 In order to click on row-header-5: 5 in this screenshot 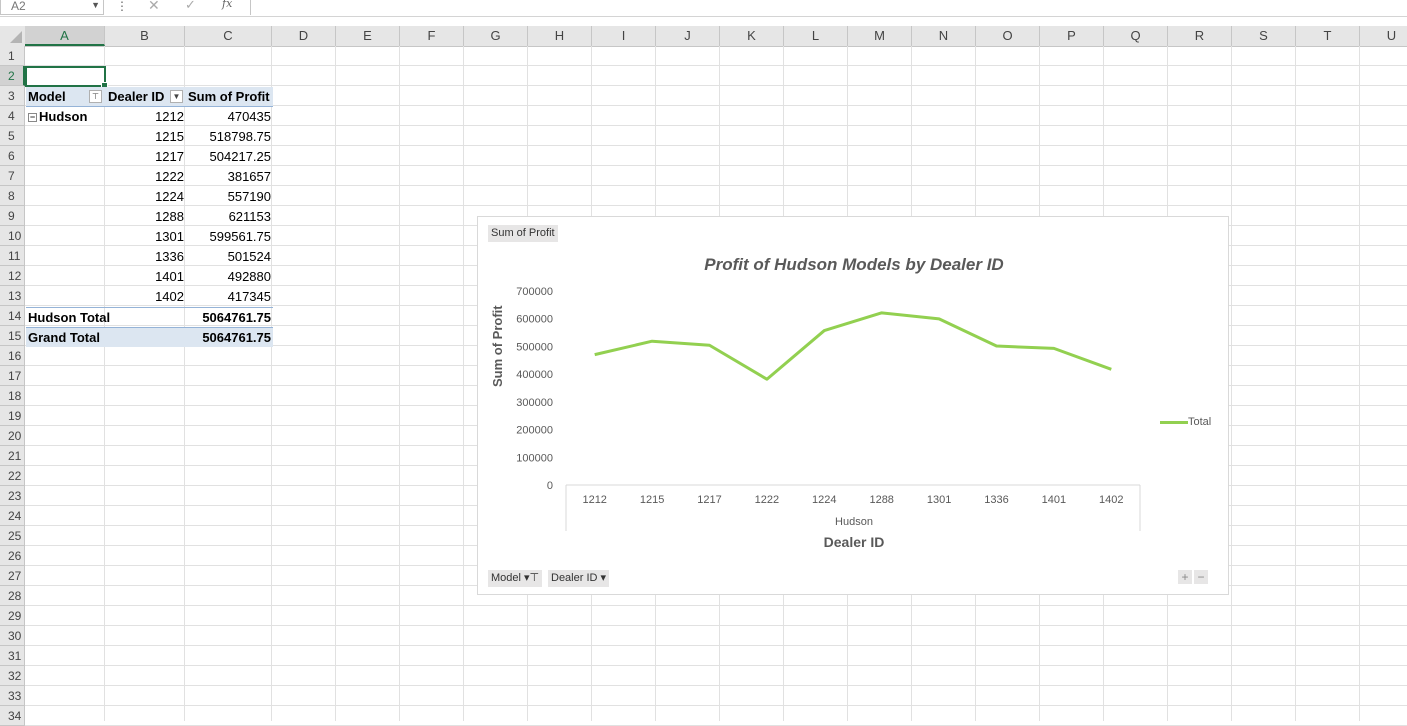, I will do `click(12, 136)`.